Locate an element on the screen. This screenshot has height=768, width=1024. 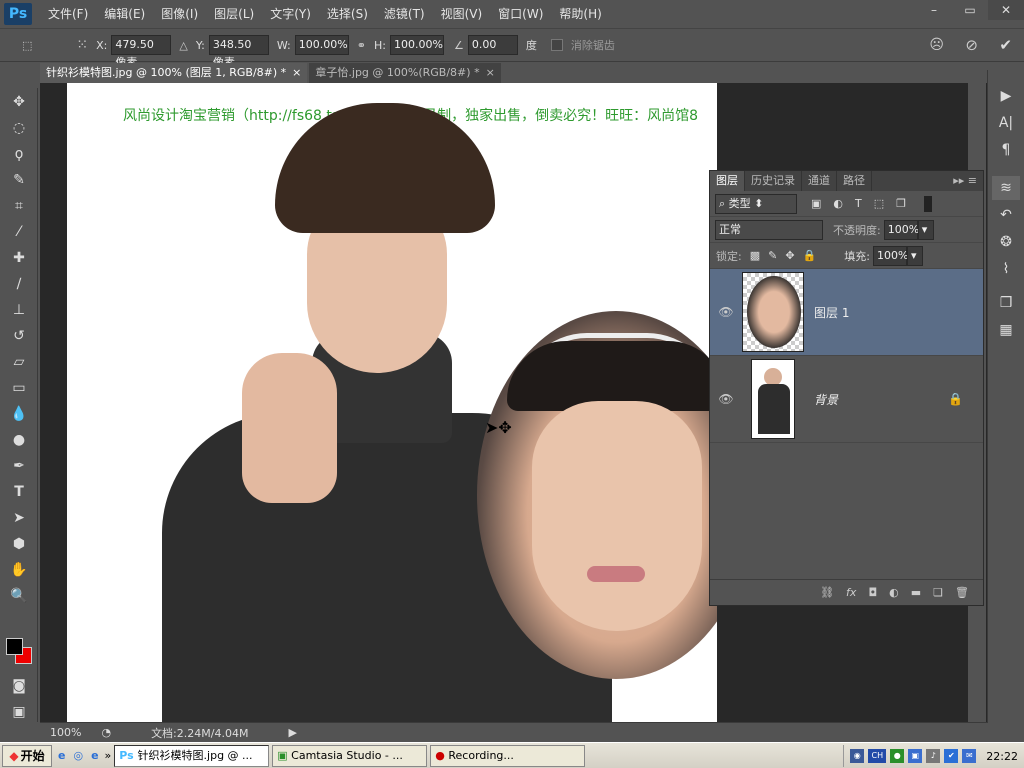
lock-position-icon: ✥ is located at coordinates (789, 255).